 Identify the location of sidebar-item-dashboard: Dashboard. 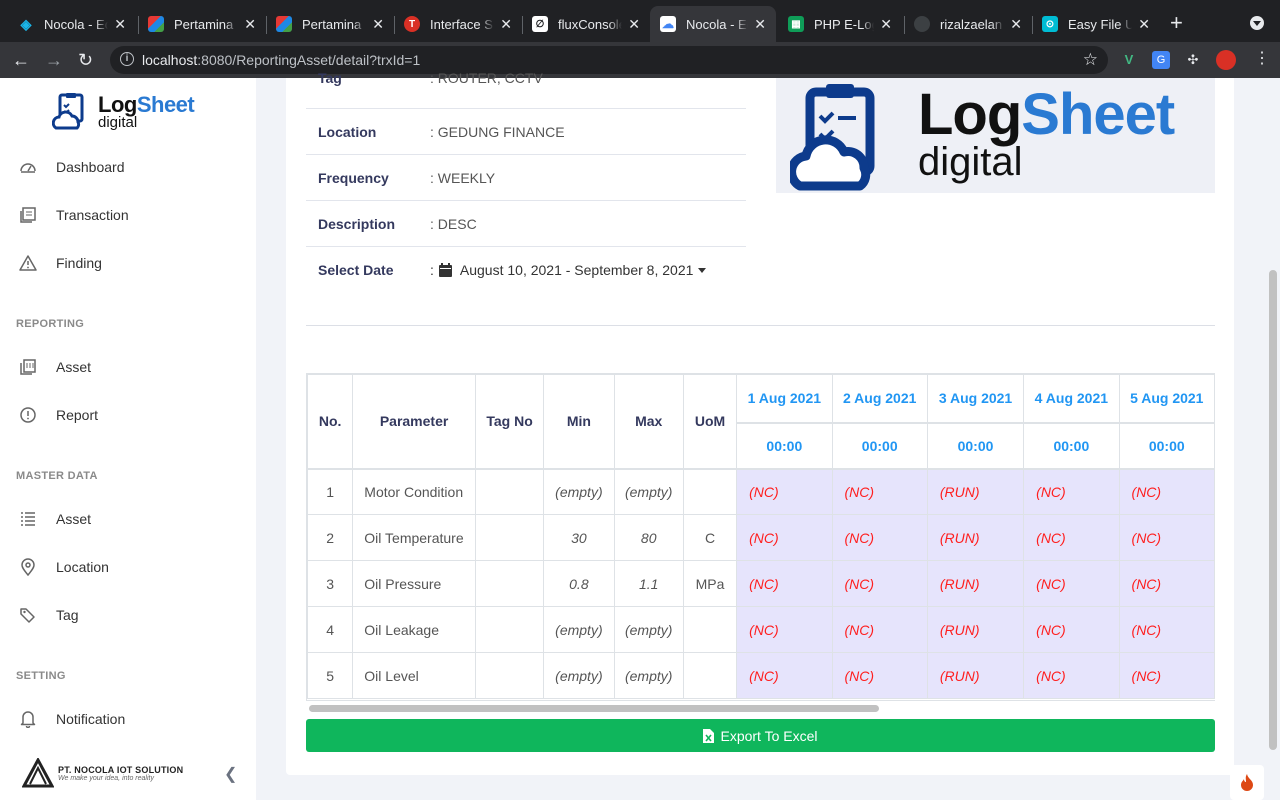
(128, 167).